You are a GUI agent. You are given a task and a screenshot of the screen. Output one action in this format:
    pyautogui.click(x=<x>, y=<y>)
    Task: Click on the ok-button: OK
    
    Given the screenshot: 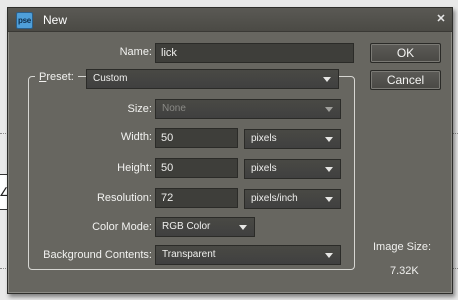 What is the action you would take?
    pyautogui.click(x=405, y=53)
    